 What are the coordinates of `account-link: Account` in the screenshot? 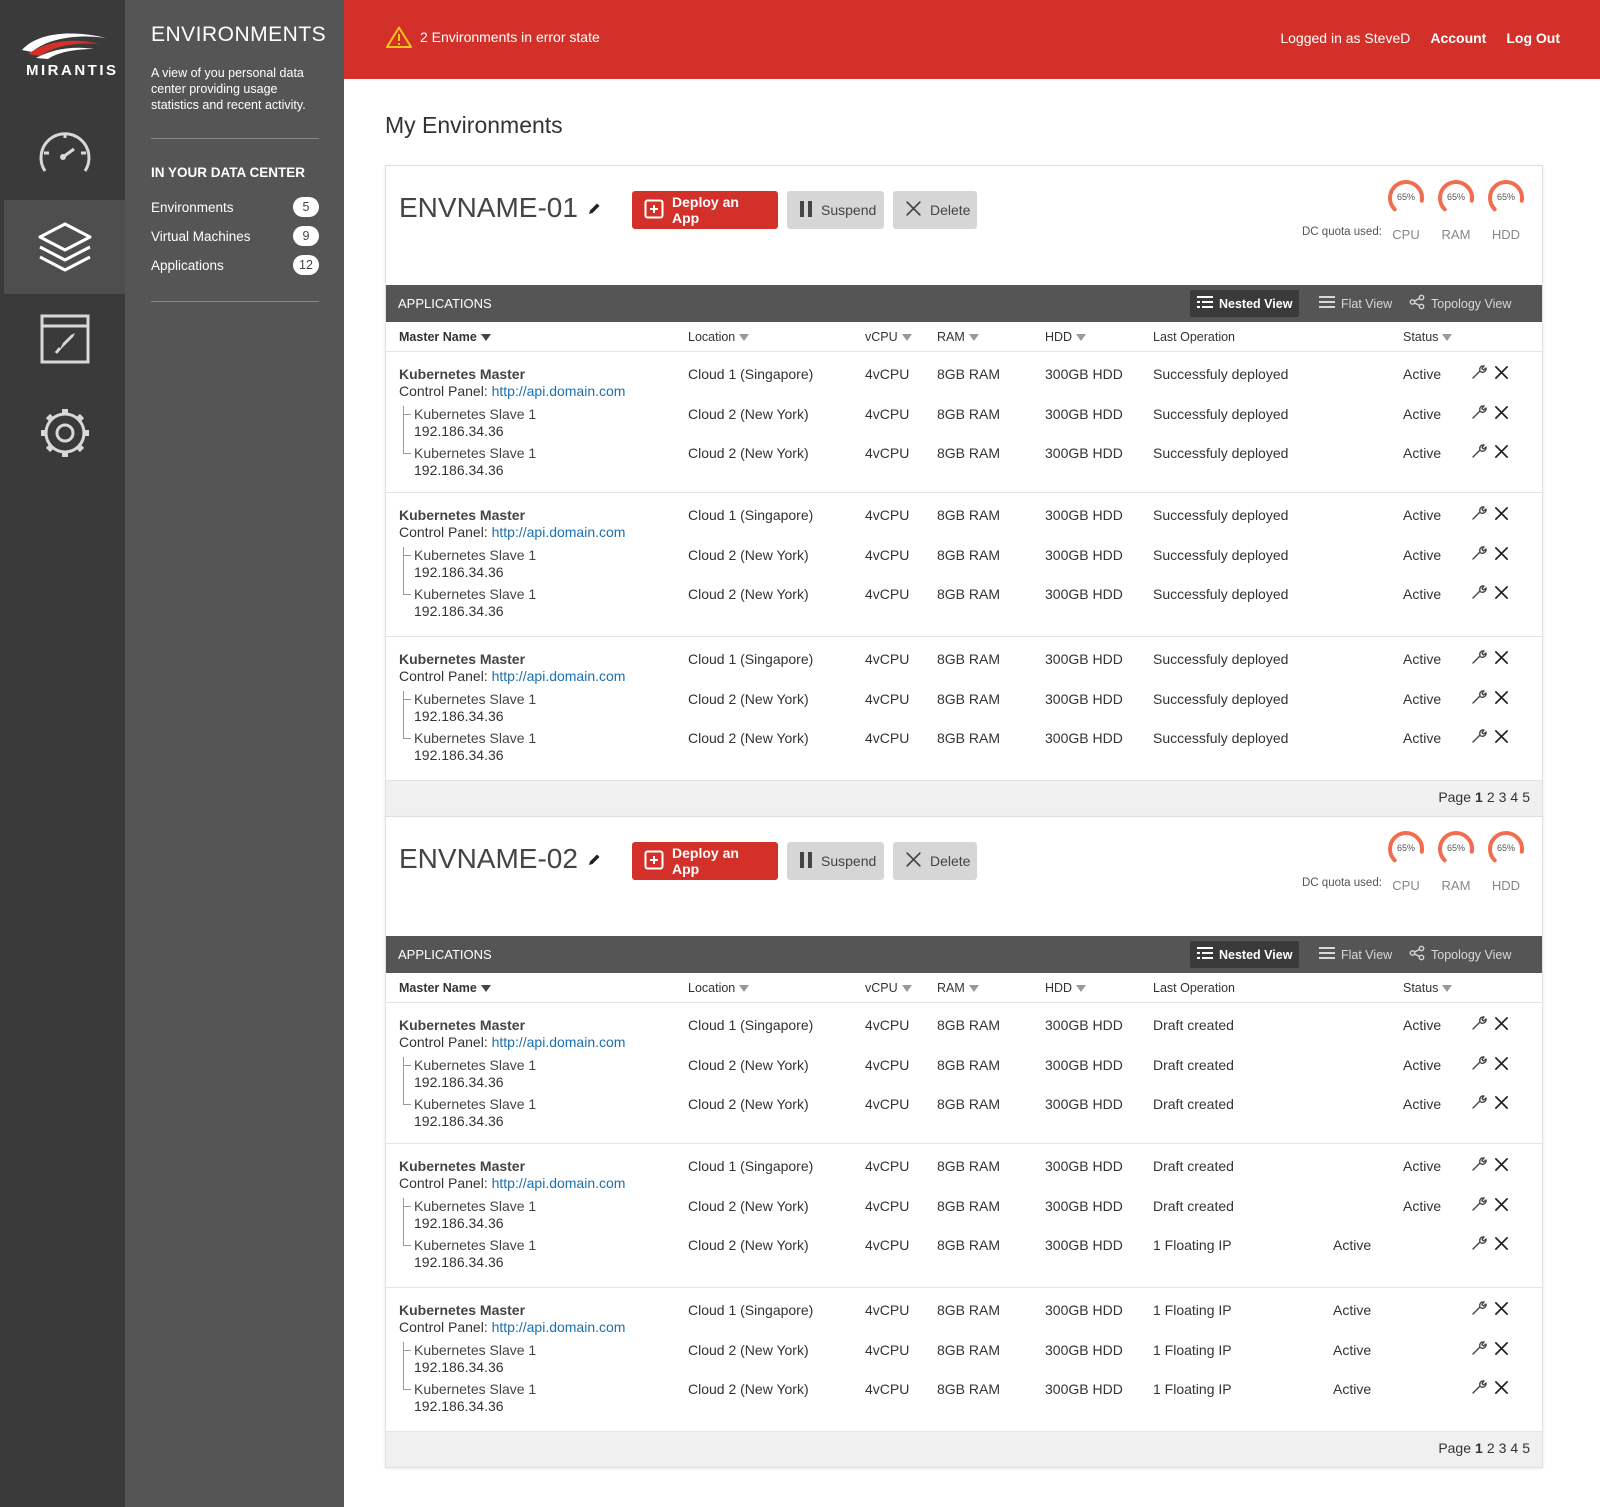 It's located at (1458, 38).